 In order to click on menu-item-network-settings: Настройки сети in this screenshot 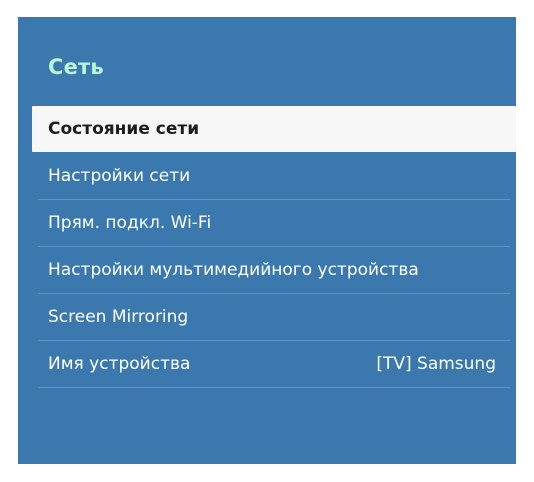, I will do `click(274, 176)`.